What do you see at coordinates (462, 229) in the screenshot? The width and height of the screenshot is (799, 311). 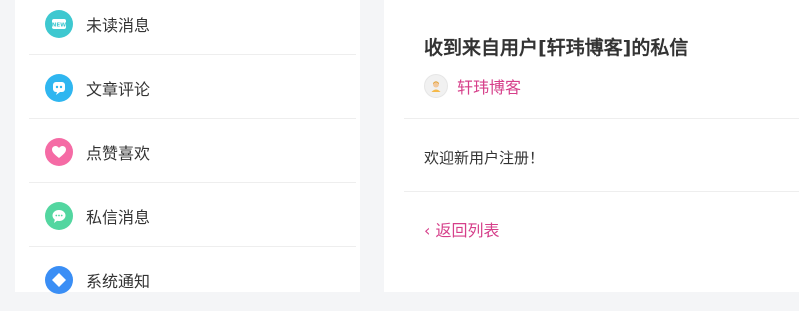 I see `back-to-list-link: ‹ 返回列表` at bounding box center [462, 229].